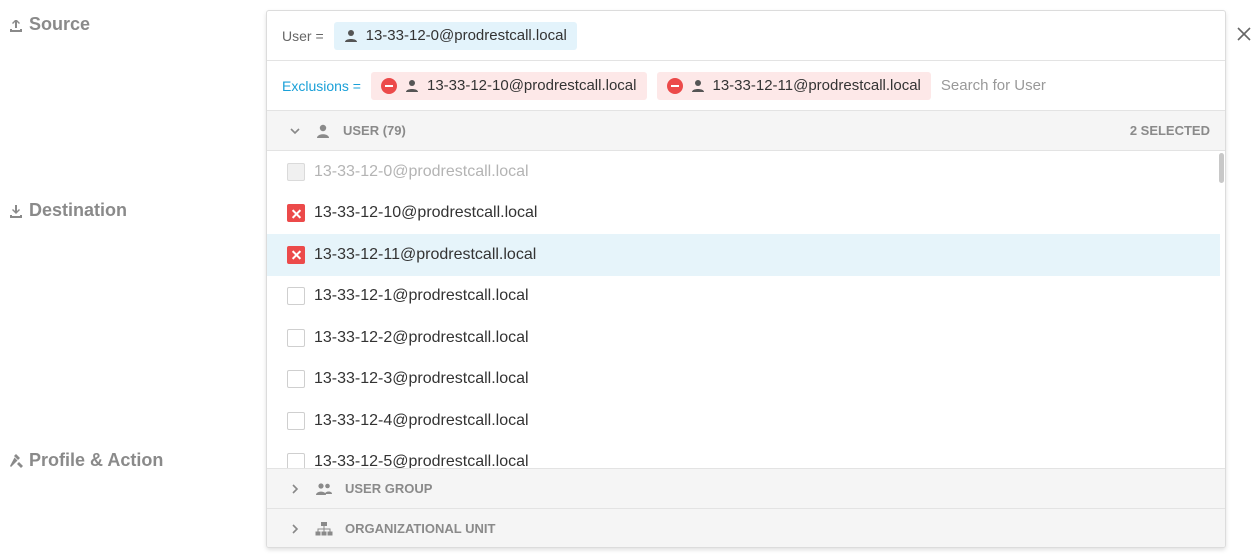 The width and height of the screenshot is (1259, 556). What do you see at coordinates (303, 35) in the screenshot?
I see `user-prefix: User =` at bounding box center [303, 35].